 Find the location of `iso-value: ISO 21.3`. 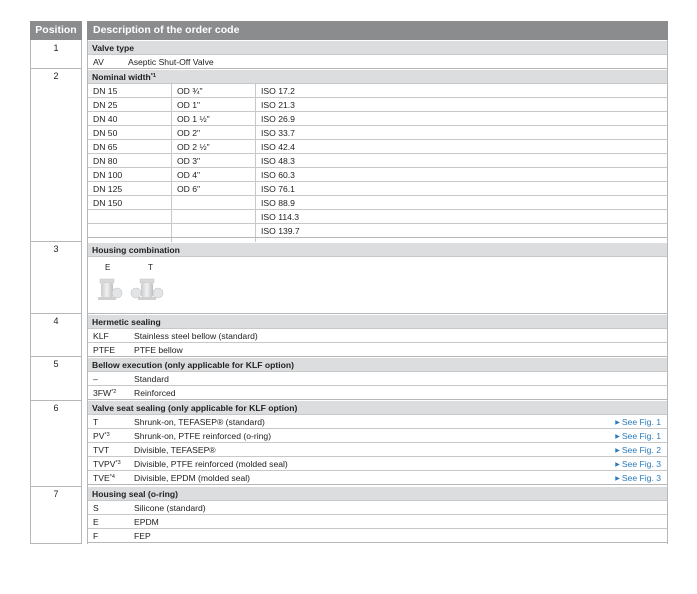

iso-value: ISO 21.3 is located at coordinates (278, 105).